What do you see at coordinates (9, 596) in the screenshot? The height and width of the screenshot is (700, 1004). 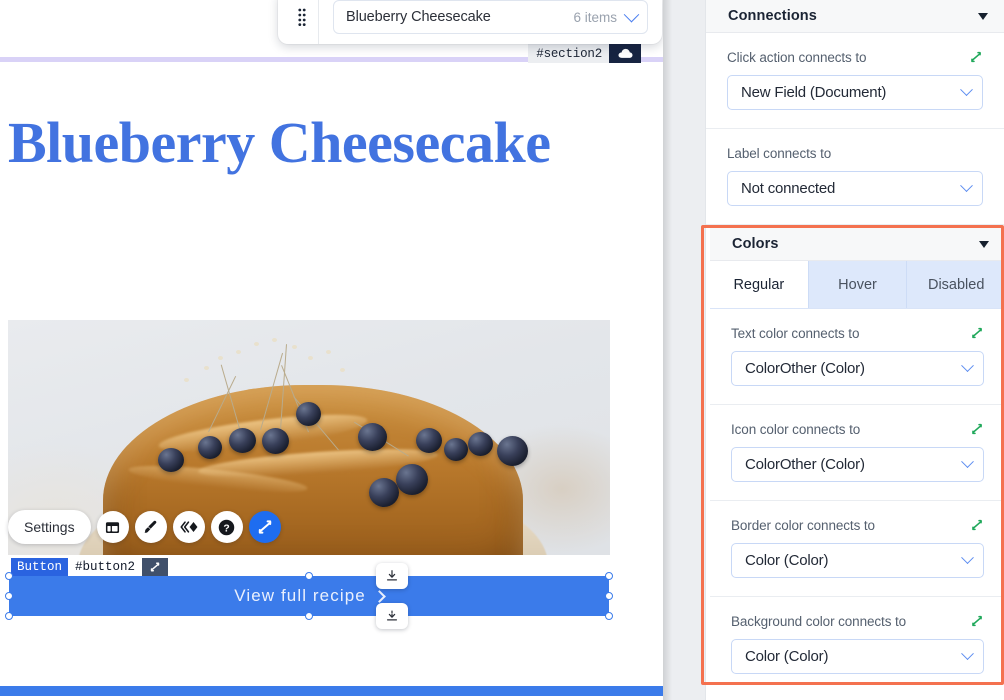 I see `resize-handle-middle-left` at bounding box center [9, 596].